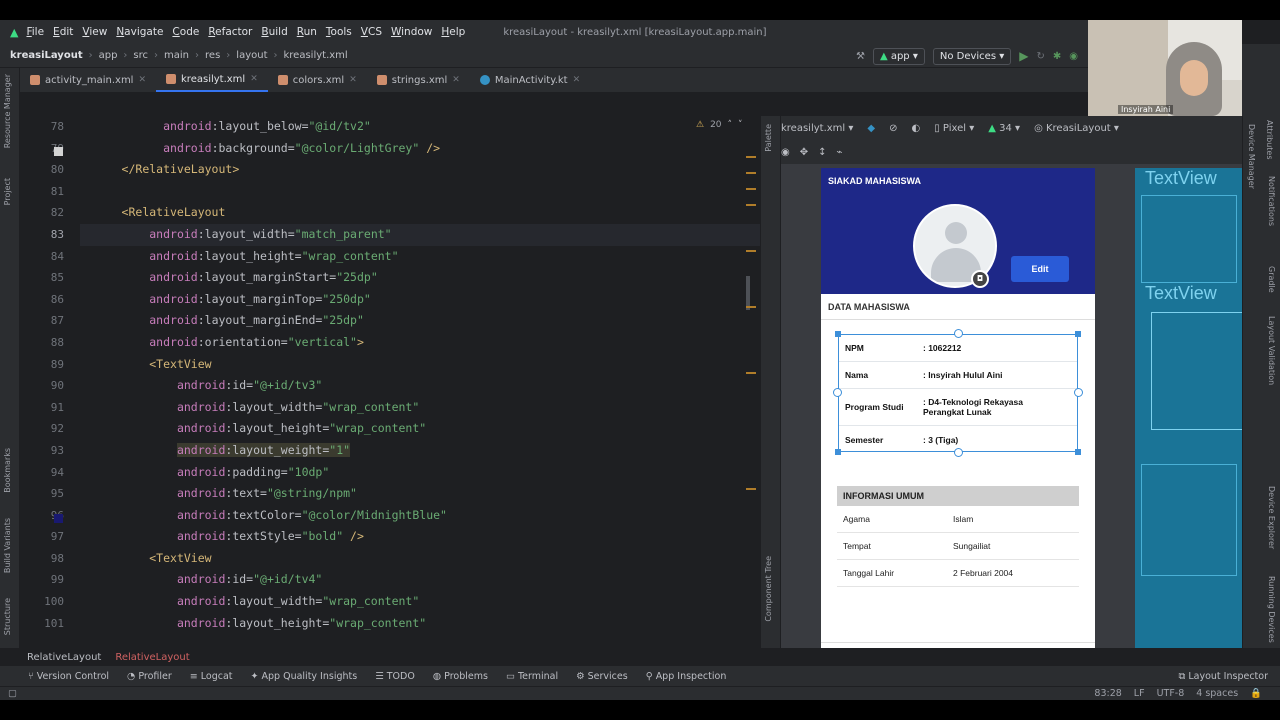  Describe the element at coordinates (14, 32) in the screenshot. I see `android-studio-icon: ▲` at that location.